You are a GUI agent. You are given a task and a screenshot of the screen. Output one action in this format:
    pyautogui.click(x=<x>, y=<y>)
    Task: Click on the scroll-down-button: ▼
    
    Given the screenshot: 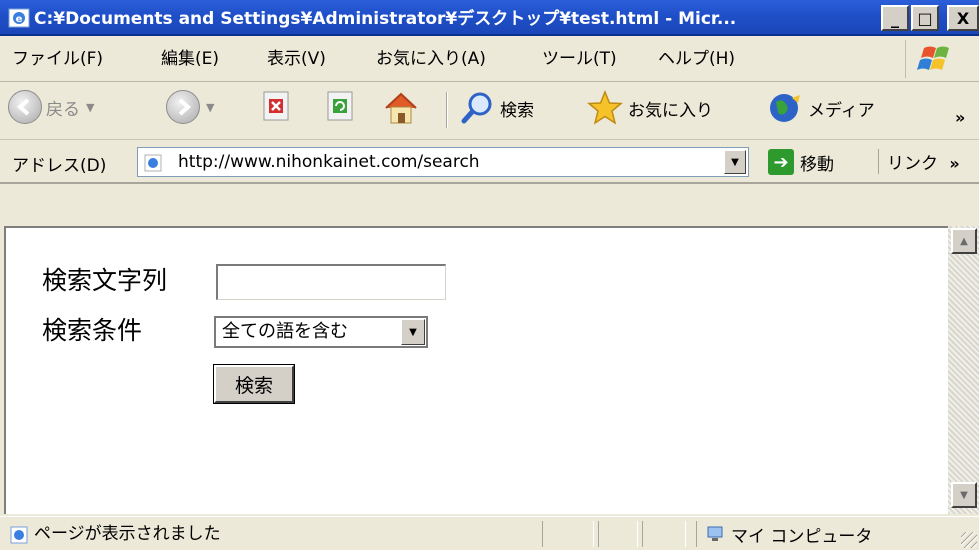 What is the action you would take?
    pyautogui.click(x=964, y=495)
    